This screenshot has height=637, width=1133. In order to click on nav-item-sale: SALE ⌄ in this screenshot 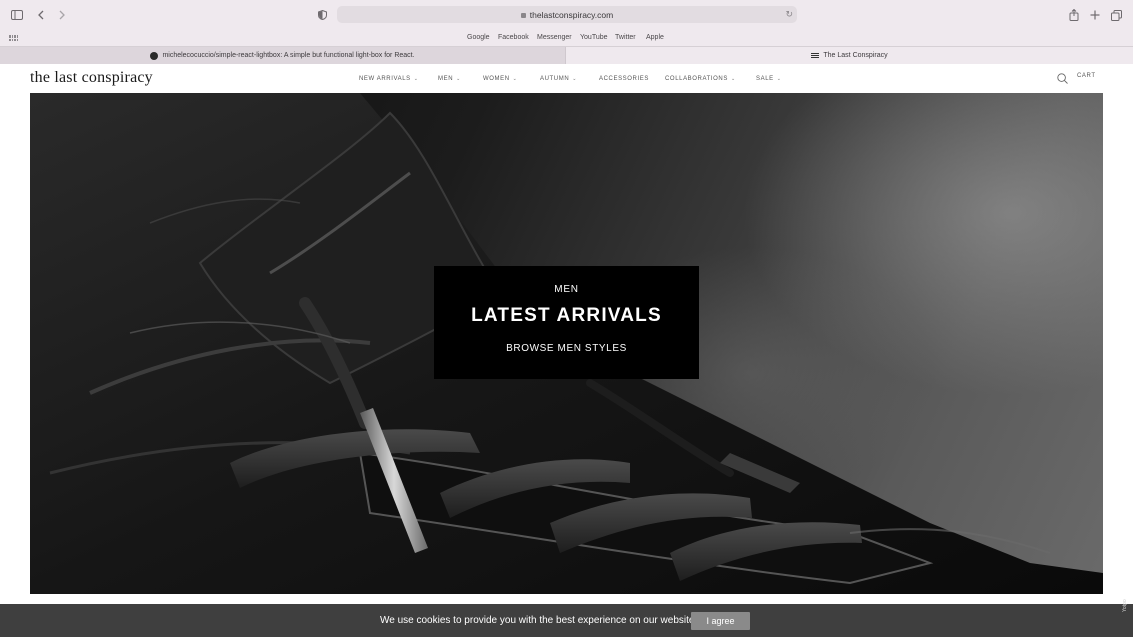, I will do `click(769, 79)`.